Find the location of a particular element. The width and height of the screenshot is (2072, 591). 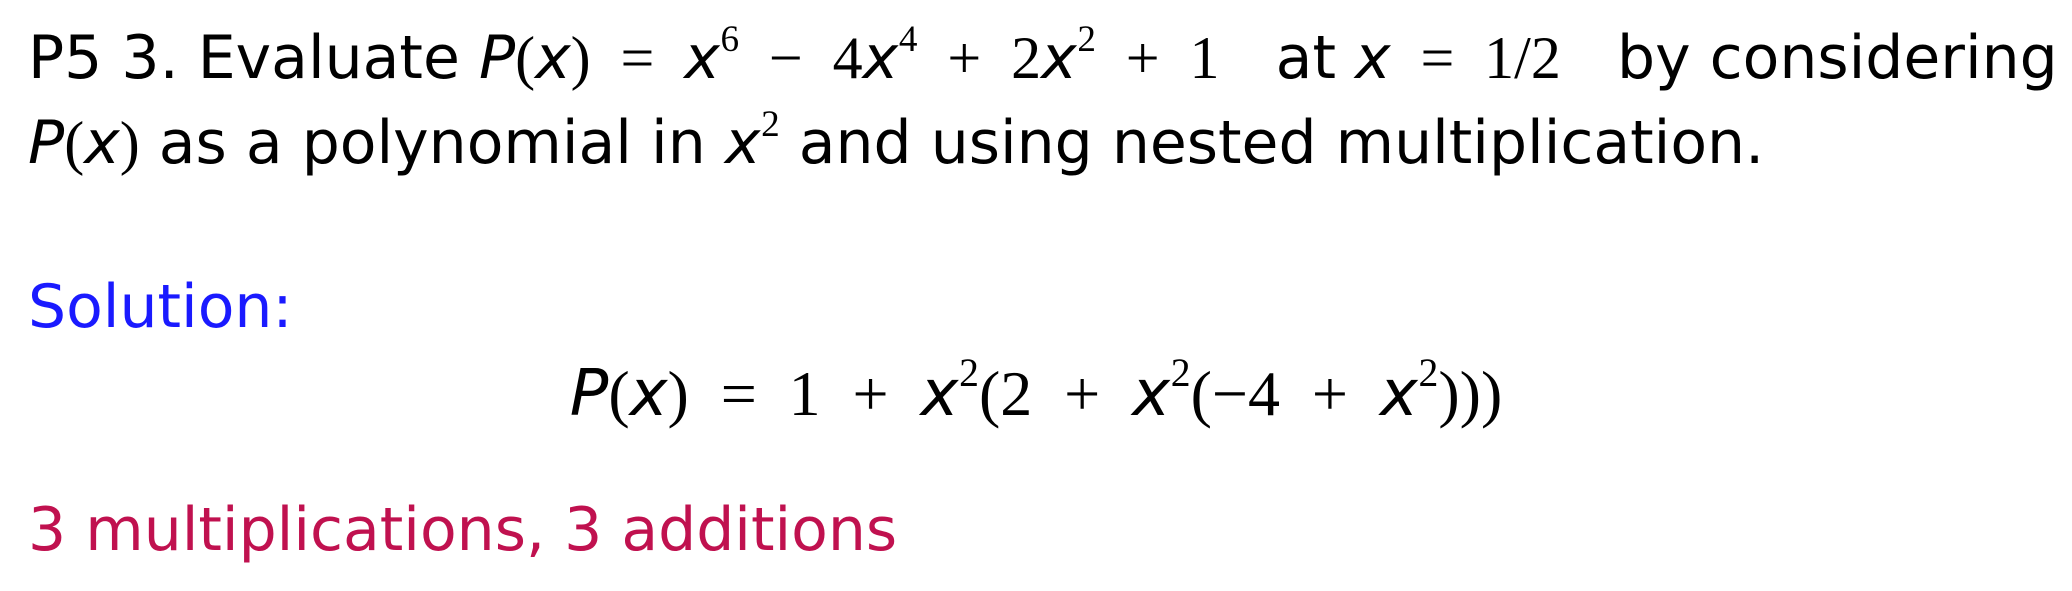

by-considering-text: by considering is located at coordinates (1837, 58).